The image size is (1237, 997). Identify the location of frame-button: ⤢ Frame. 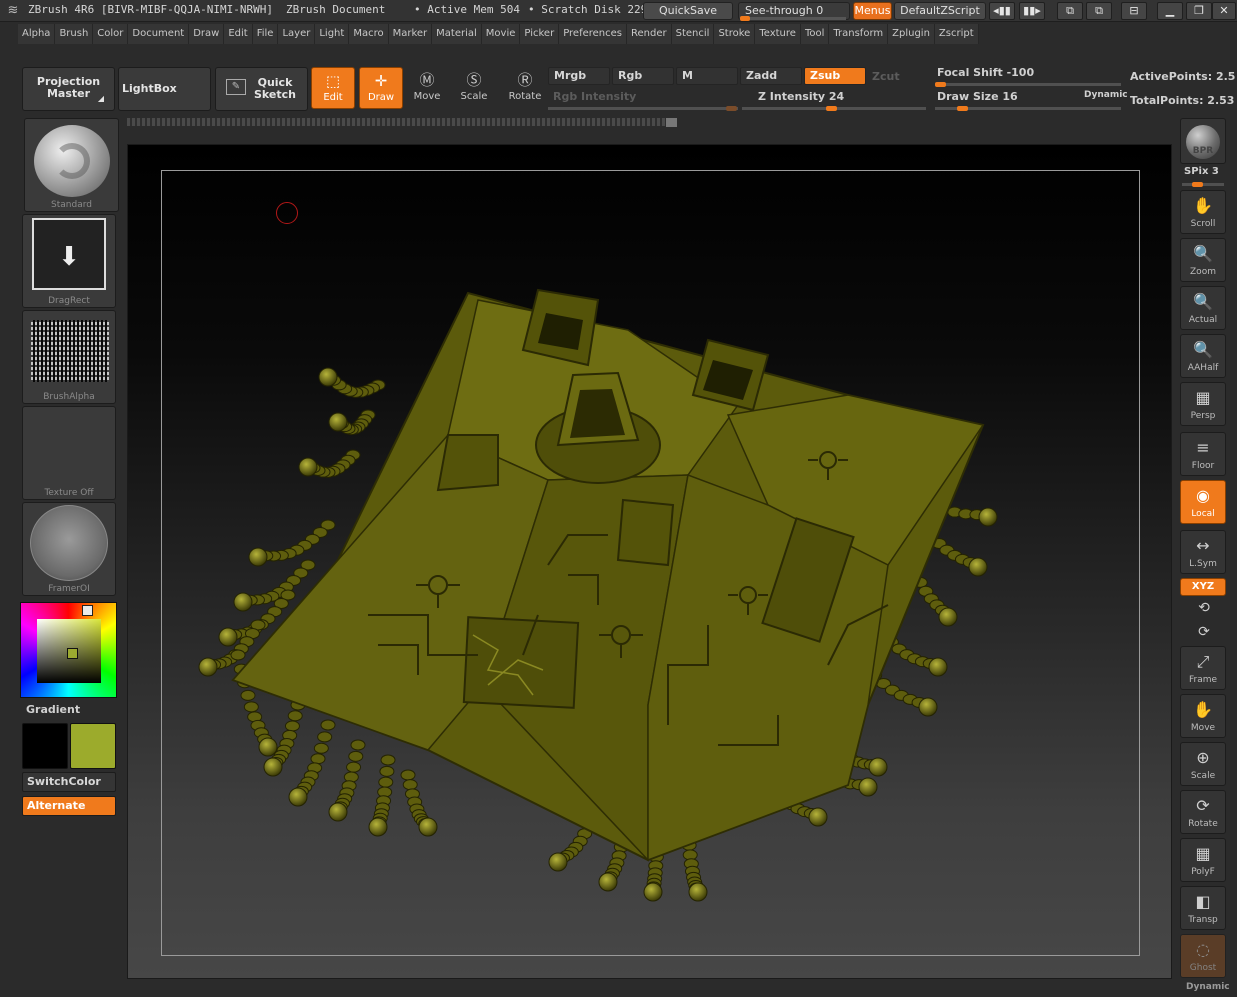
(1203, 668).